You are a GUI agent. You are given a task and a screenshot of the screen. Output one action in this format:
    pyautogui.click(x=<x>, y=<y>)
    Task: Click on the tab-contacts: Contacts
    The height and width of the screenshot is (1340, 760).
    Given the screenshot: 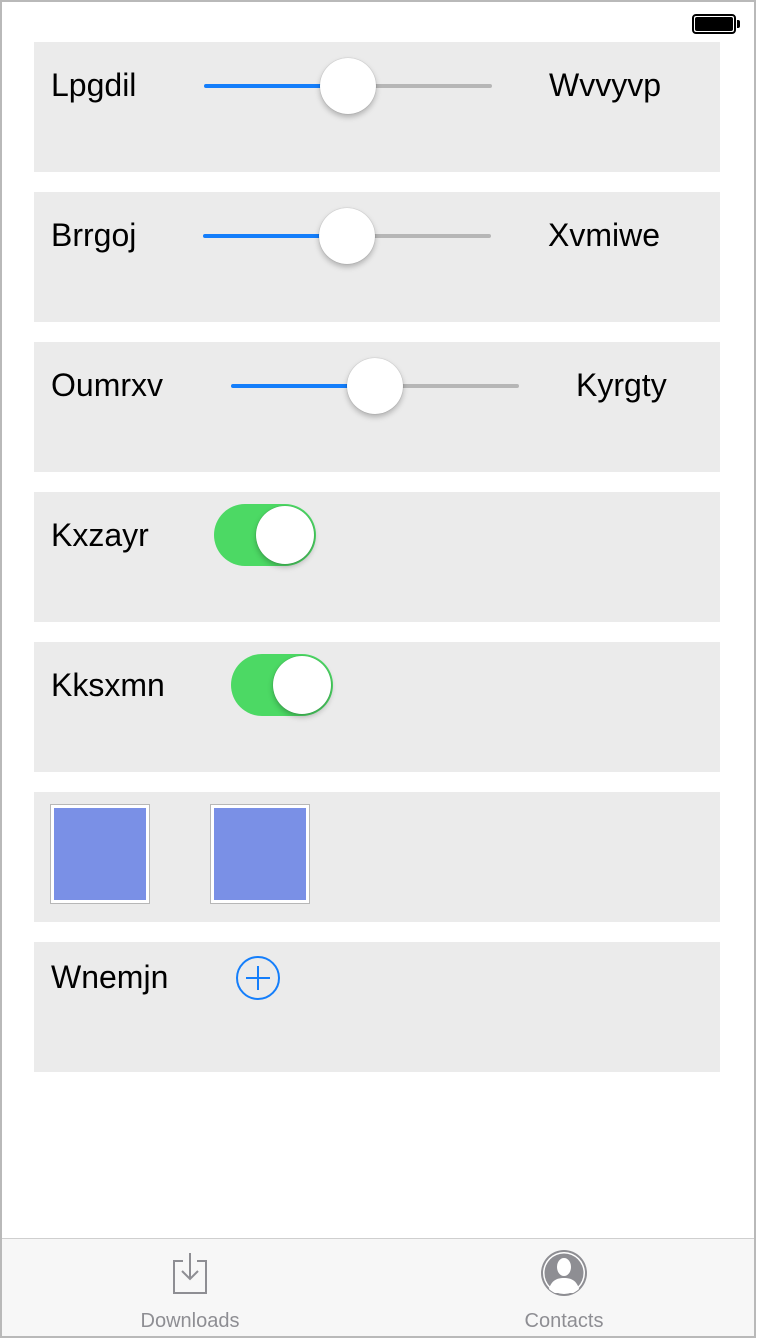 What is the action you would take?
    pyautogui.click(x=564, y=1287)
    